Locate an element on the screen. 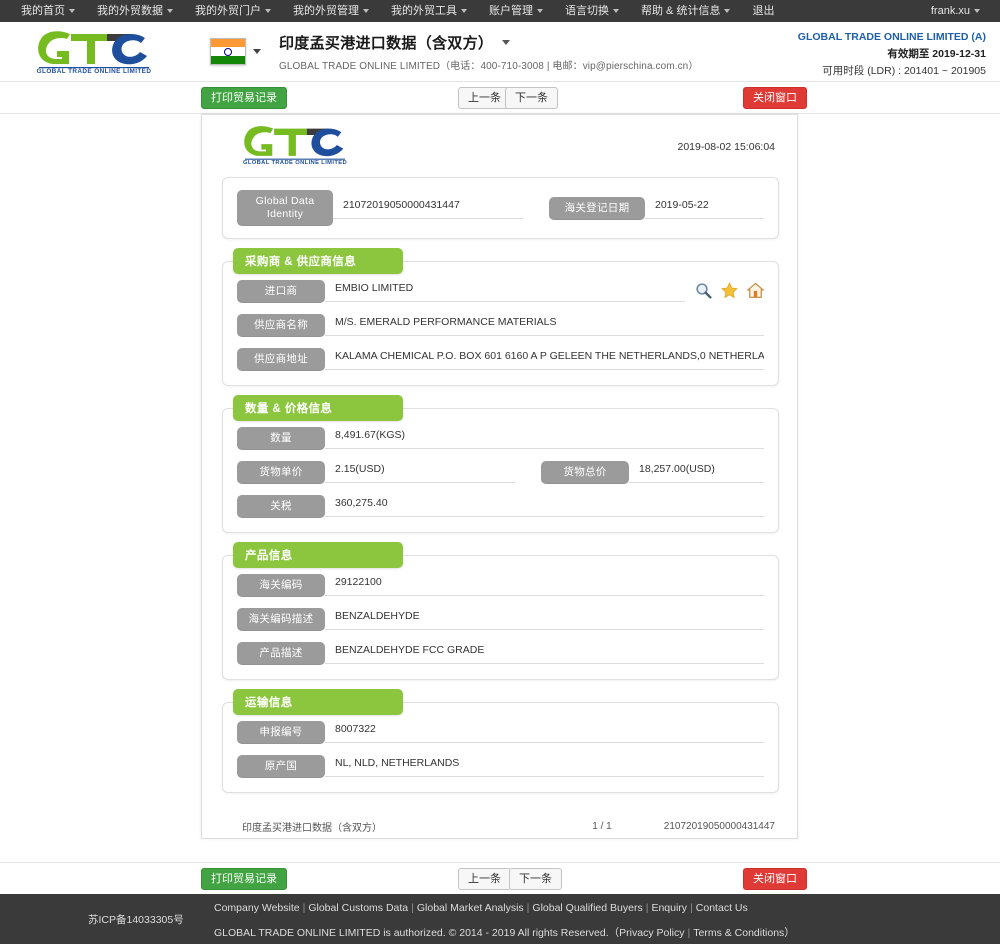 This screenshot has width=1000, height=950. nav-item-7: 帮助 & 统计信息 is located at coordinates (685, 11).